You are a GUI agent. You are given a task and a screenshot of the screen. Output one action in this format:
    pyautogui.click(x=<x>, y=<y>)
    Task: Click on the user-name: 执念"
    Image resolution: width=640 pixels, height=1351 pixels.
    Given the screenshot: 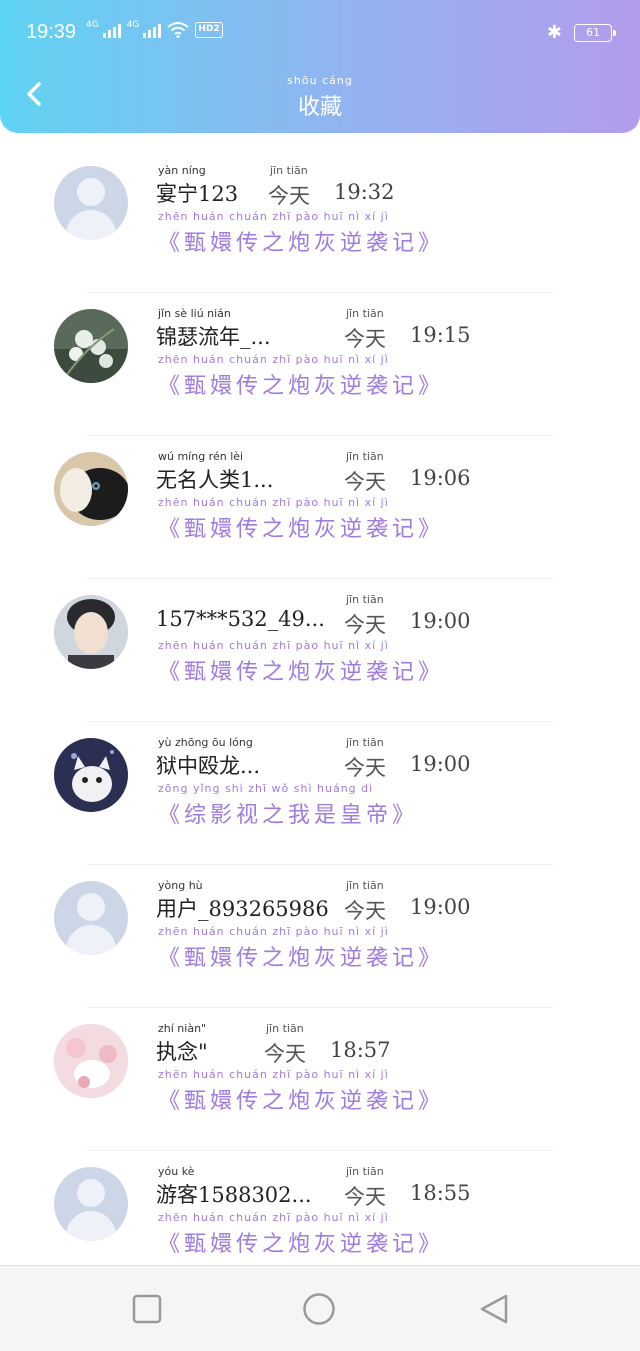 What is the action you would take?
    pyautogui.click(x=182, y=1052)
    